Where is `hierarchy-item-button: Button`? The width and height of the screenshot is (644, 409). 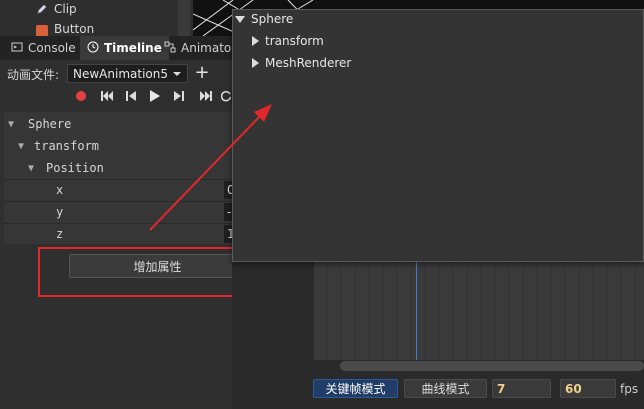
hierarchy-item-button: Button is located at coordinates (65, 29).